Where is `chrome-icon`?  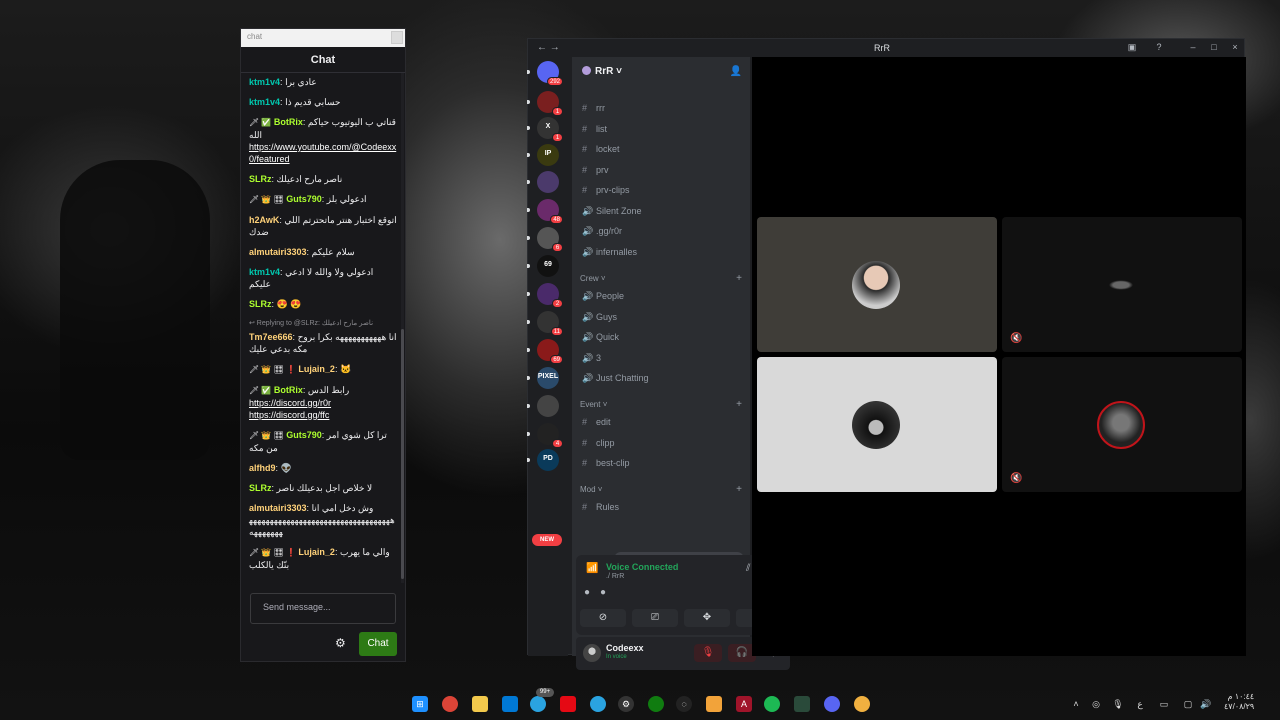
chrome-icon is located at coordinates (450, 704).